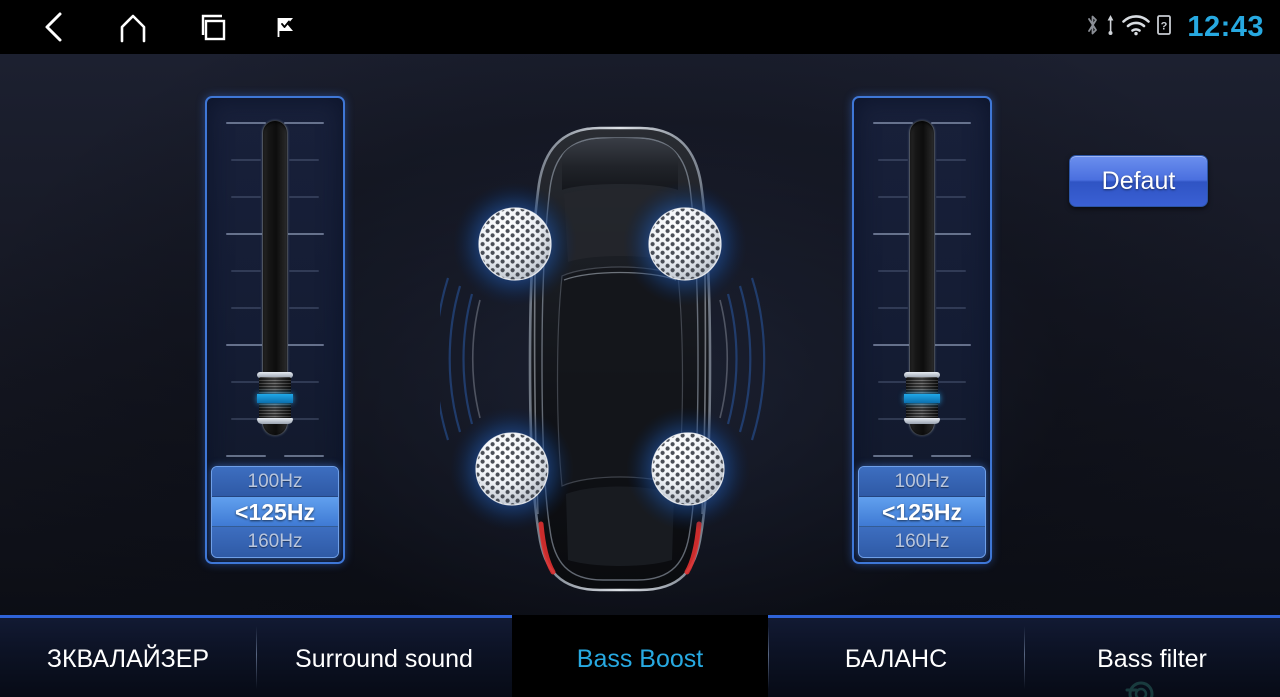 This screenshot has width=1280, height=697. What do you see at coordinates (922, 397) in the screenshot?
I see `rear-slider-thumb` at bounding box center [922, 397].